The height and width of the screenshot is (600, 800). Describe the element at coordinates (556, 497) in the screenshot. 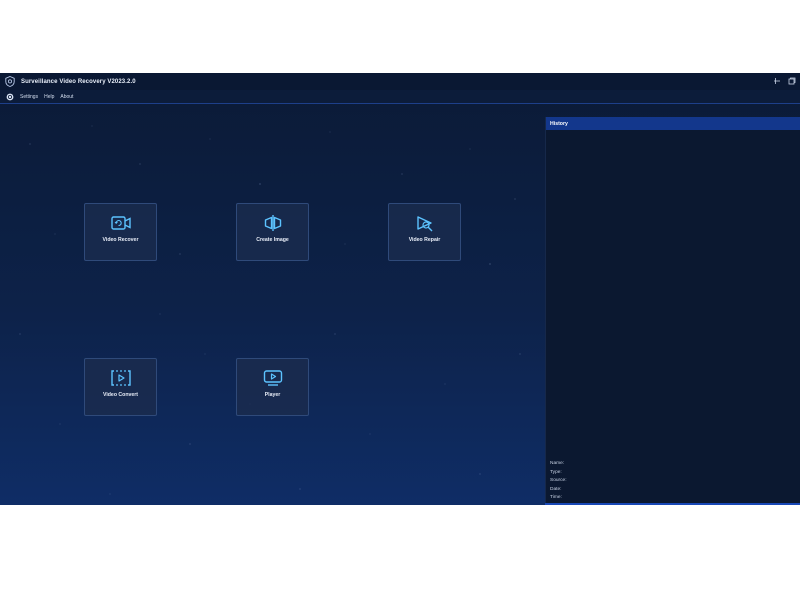

I see `history-time-label: Time:` at that location.